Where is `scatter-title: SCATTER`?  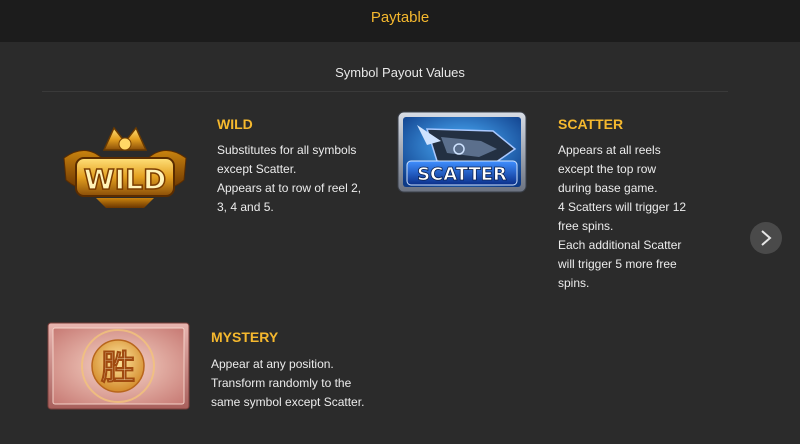 scatter-title: SCATTER is located at coordinates (591, 124).